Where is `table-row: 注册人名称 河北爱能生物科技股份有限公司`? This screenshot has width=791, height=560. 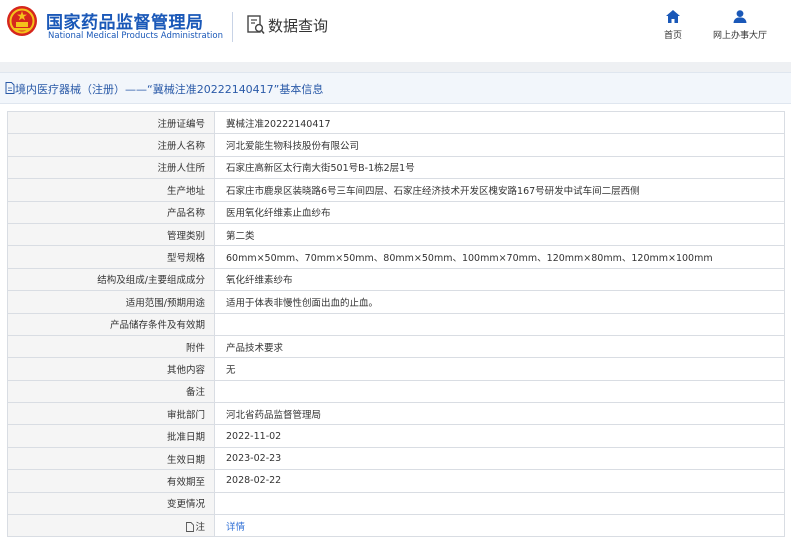
table-row: 注册人名称 河北爱能生物科技股份有限公司 is located at coordinates (396, 145).